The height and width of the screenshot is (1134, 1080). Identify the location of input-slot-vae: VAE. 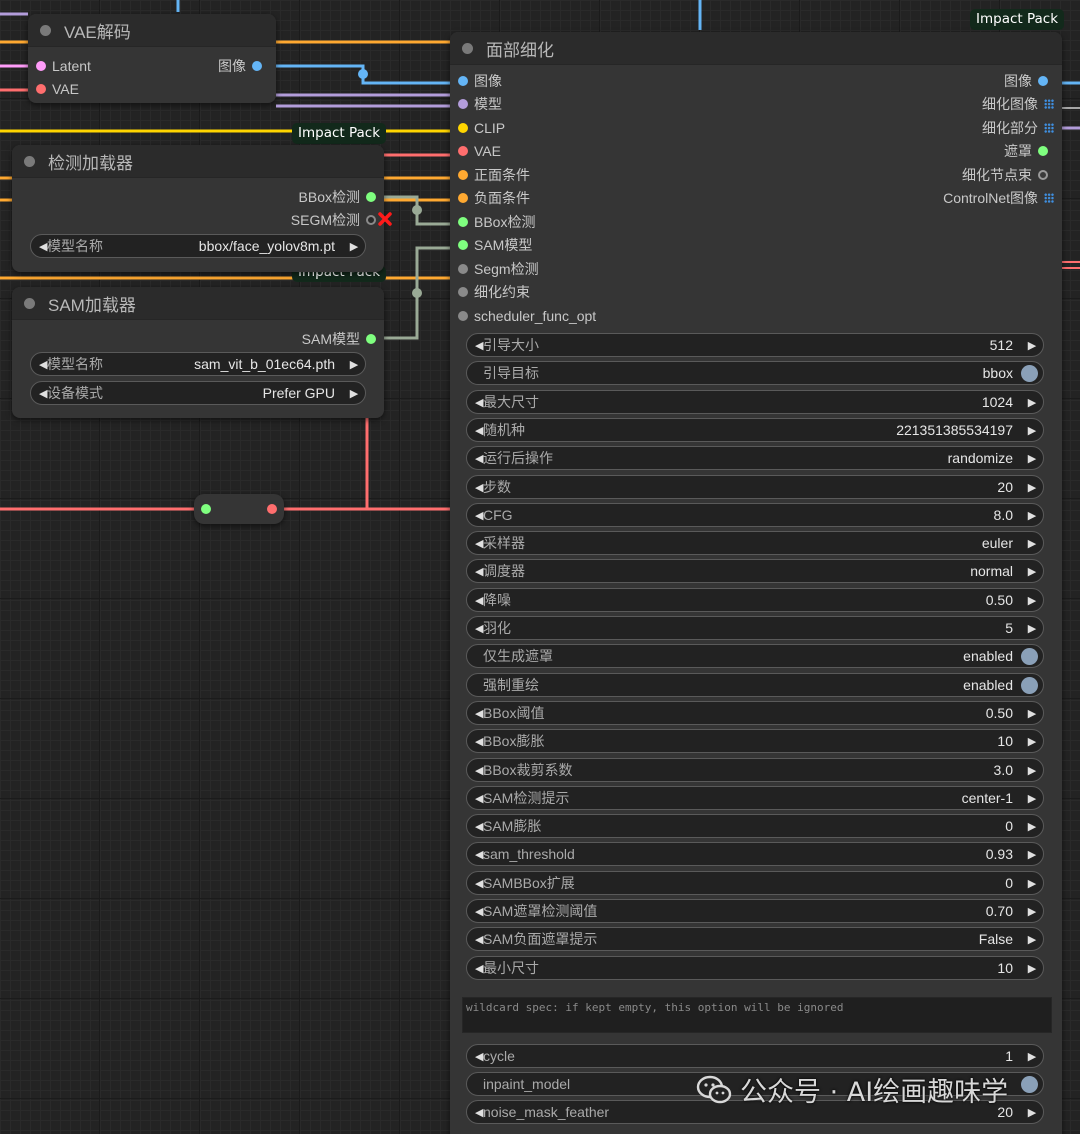
(152, 90).